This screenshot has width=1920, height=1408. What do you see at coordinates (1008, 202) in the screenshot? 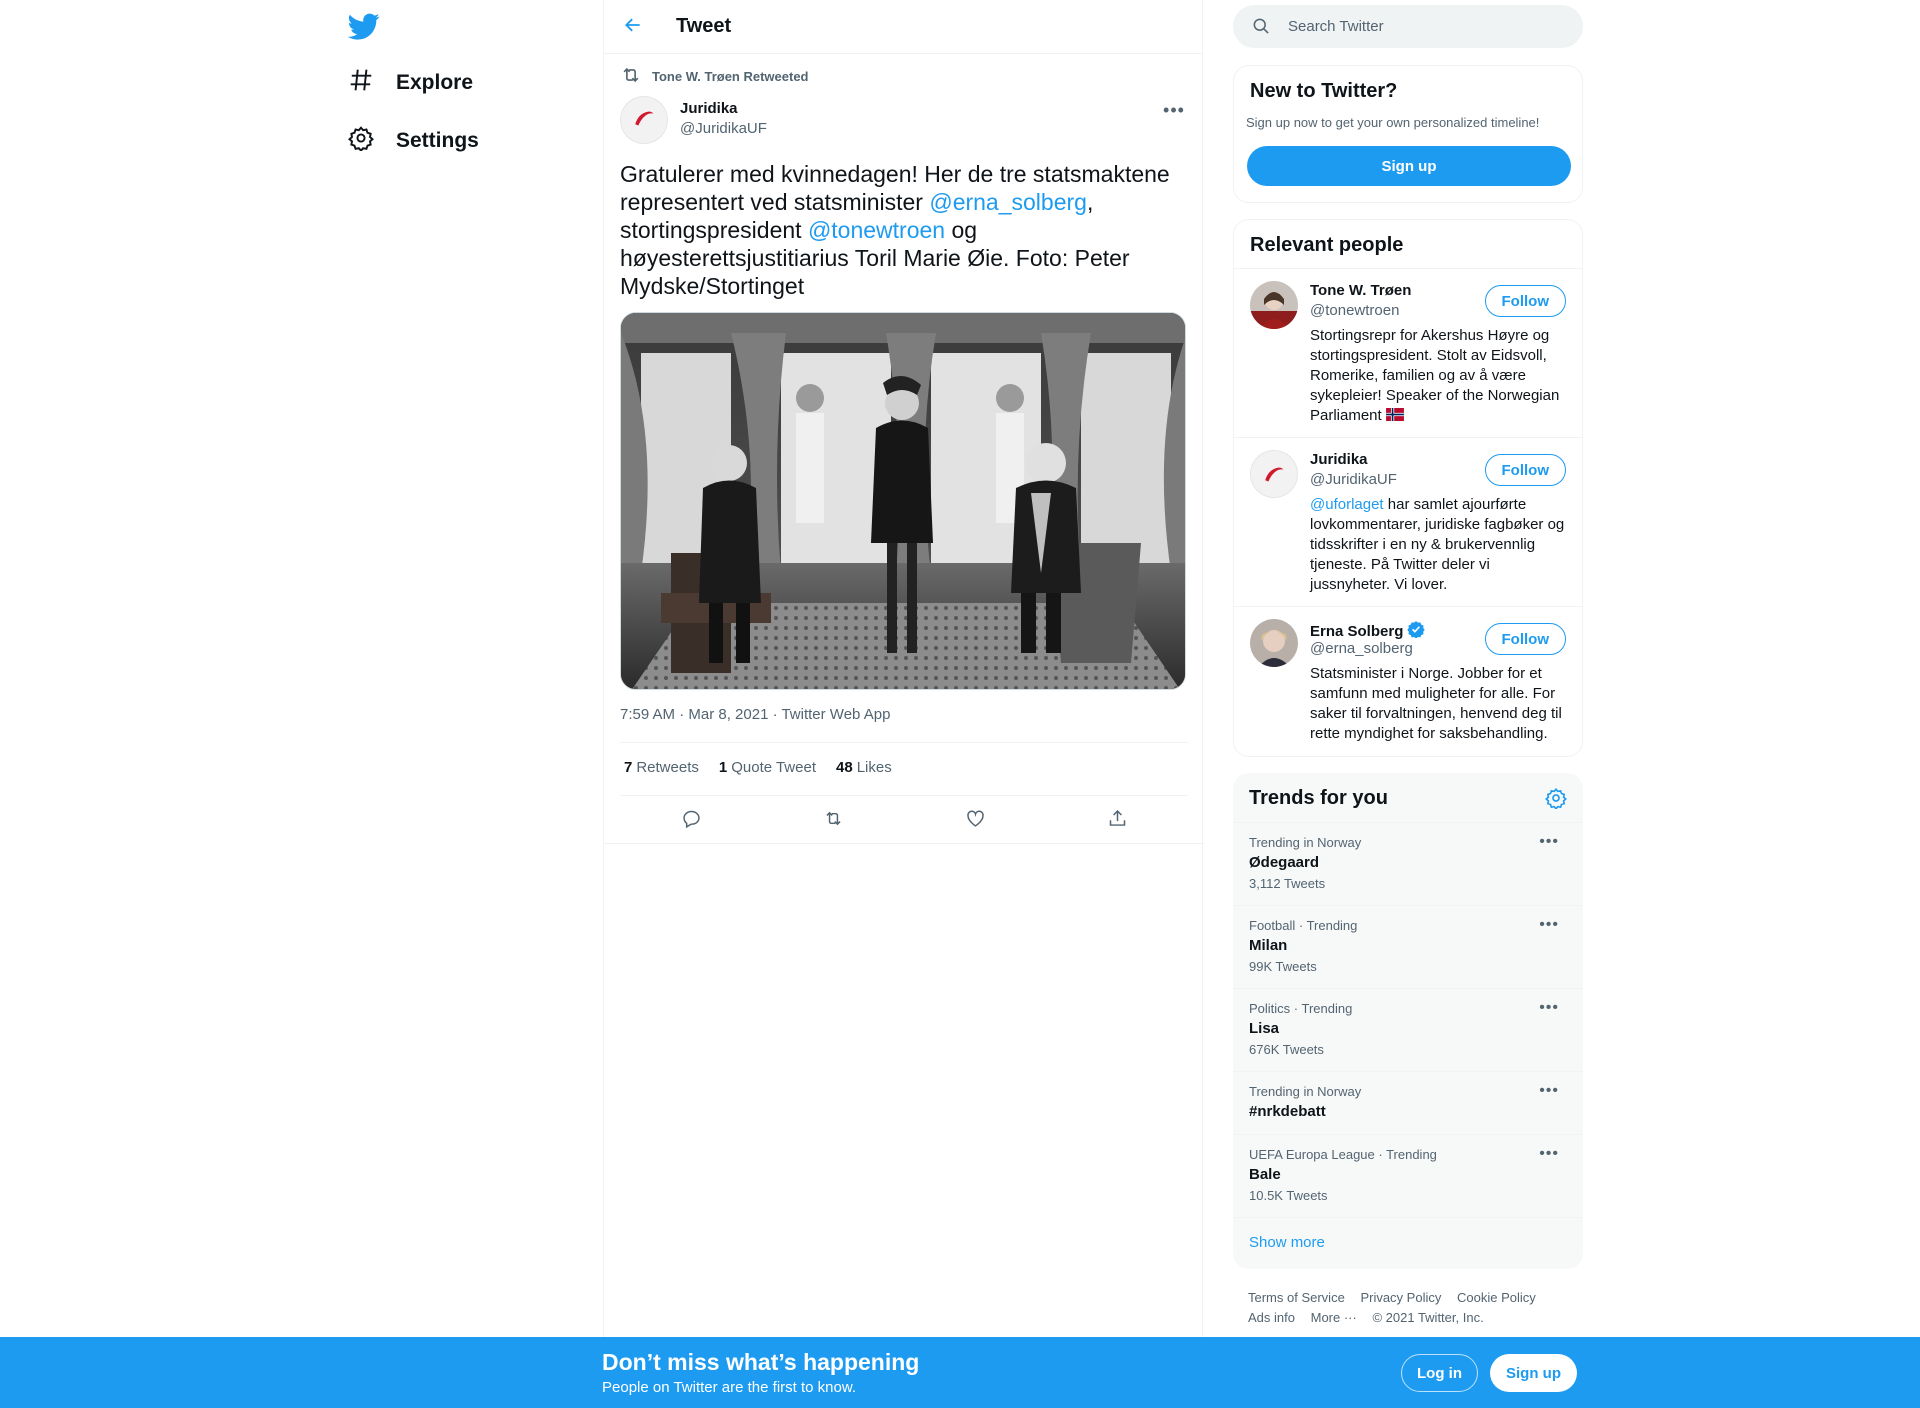
I see `mention-link: @erna_solberg` at bounding box center [1008, 202].